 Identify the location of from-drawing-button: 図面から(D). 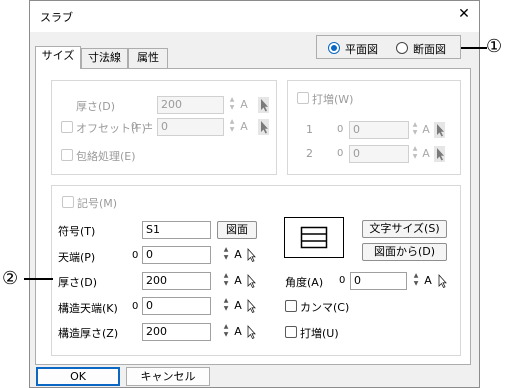
(404, 252).